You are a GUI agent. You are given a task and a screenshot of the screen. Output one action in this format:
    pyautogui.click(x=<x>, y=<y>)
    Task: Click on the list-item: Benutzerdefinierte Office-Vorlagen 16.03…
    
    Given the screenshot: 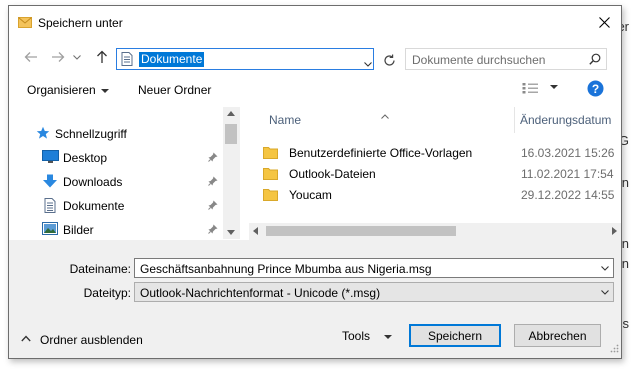 What is the action you would take?
    pyautogui.click(x=432, y=152)
    